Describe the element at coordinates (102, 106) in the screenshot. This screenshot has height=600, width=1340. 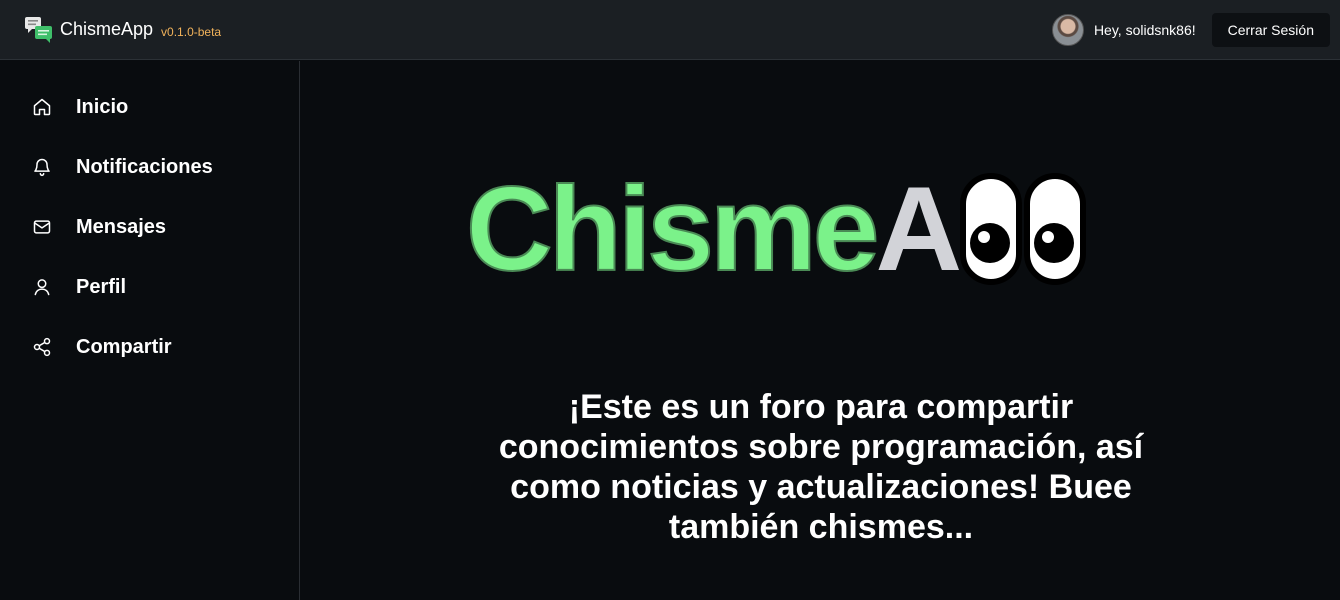
I see `sidebar-item-label: Inicio` at that location.